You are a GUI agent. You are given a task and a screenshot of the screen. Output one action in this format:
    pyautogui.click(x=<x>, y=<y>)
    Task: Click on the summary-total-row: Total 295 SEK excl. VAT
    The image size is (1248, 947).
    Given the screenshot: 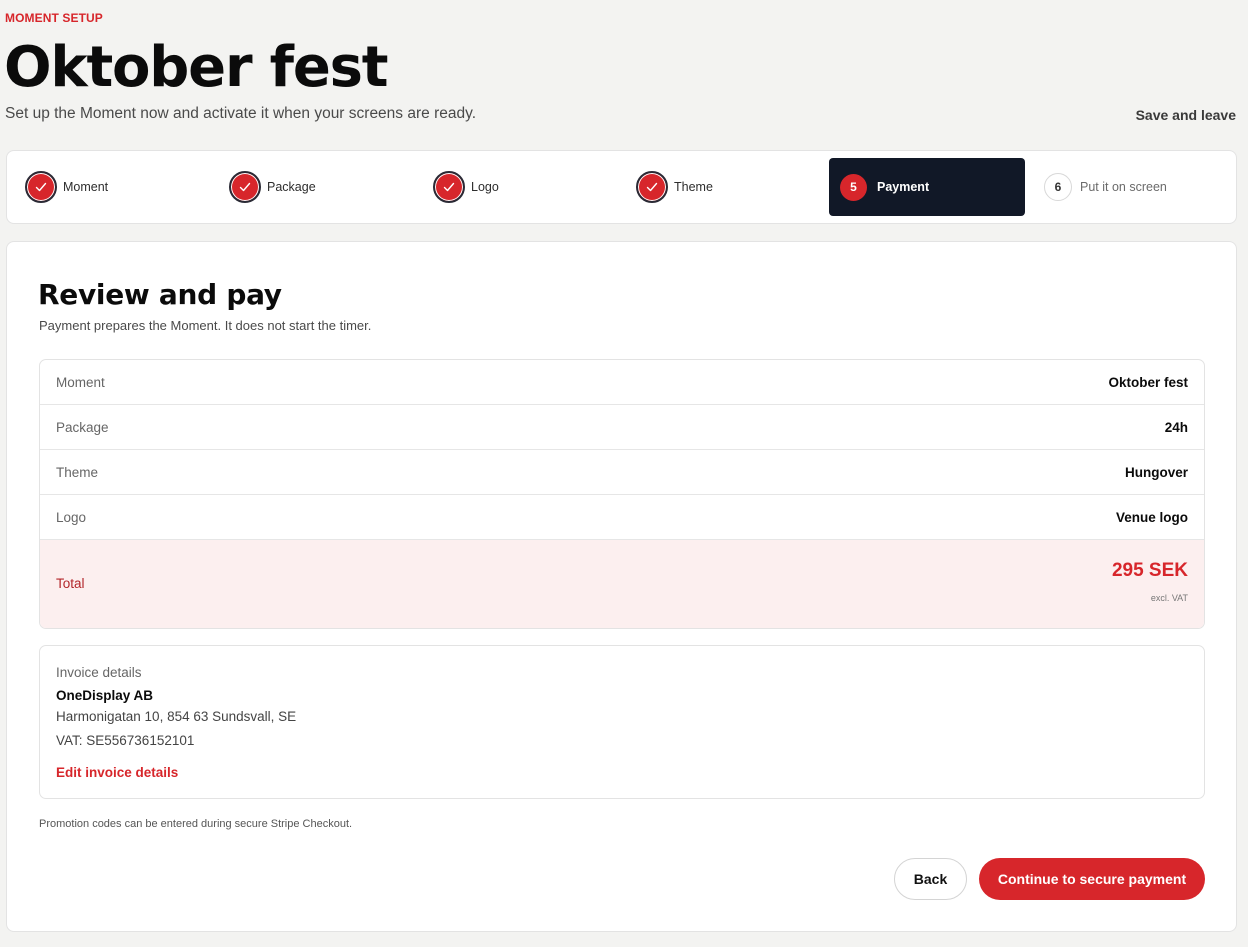 What is the action you would take?
    pyautogui.click(x=622, y=584)
    